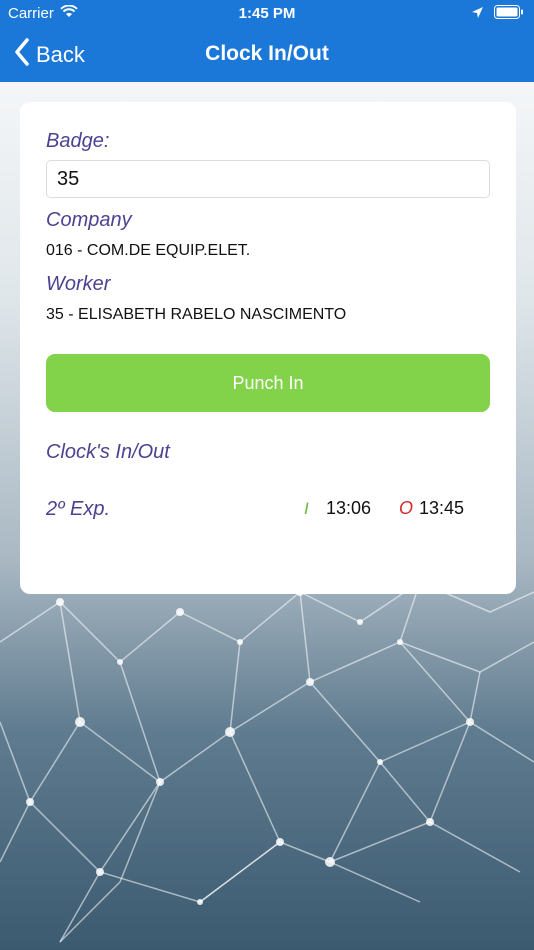 The image size is (534, 950). I want to click on status-time: 1:45 PM, so click(267, 13).